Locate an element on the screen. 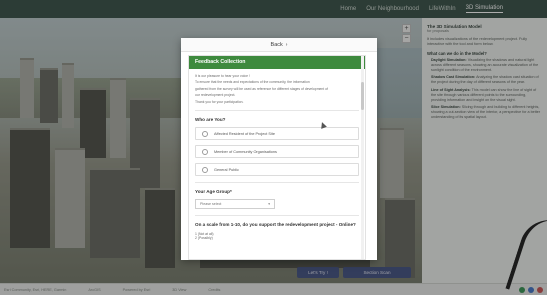 The image size is (547, 295). scrollbar-thumb is located at coordinates (362, 96).